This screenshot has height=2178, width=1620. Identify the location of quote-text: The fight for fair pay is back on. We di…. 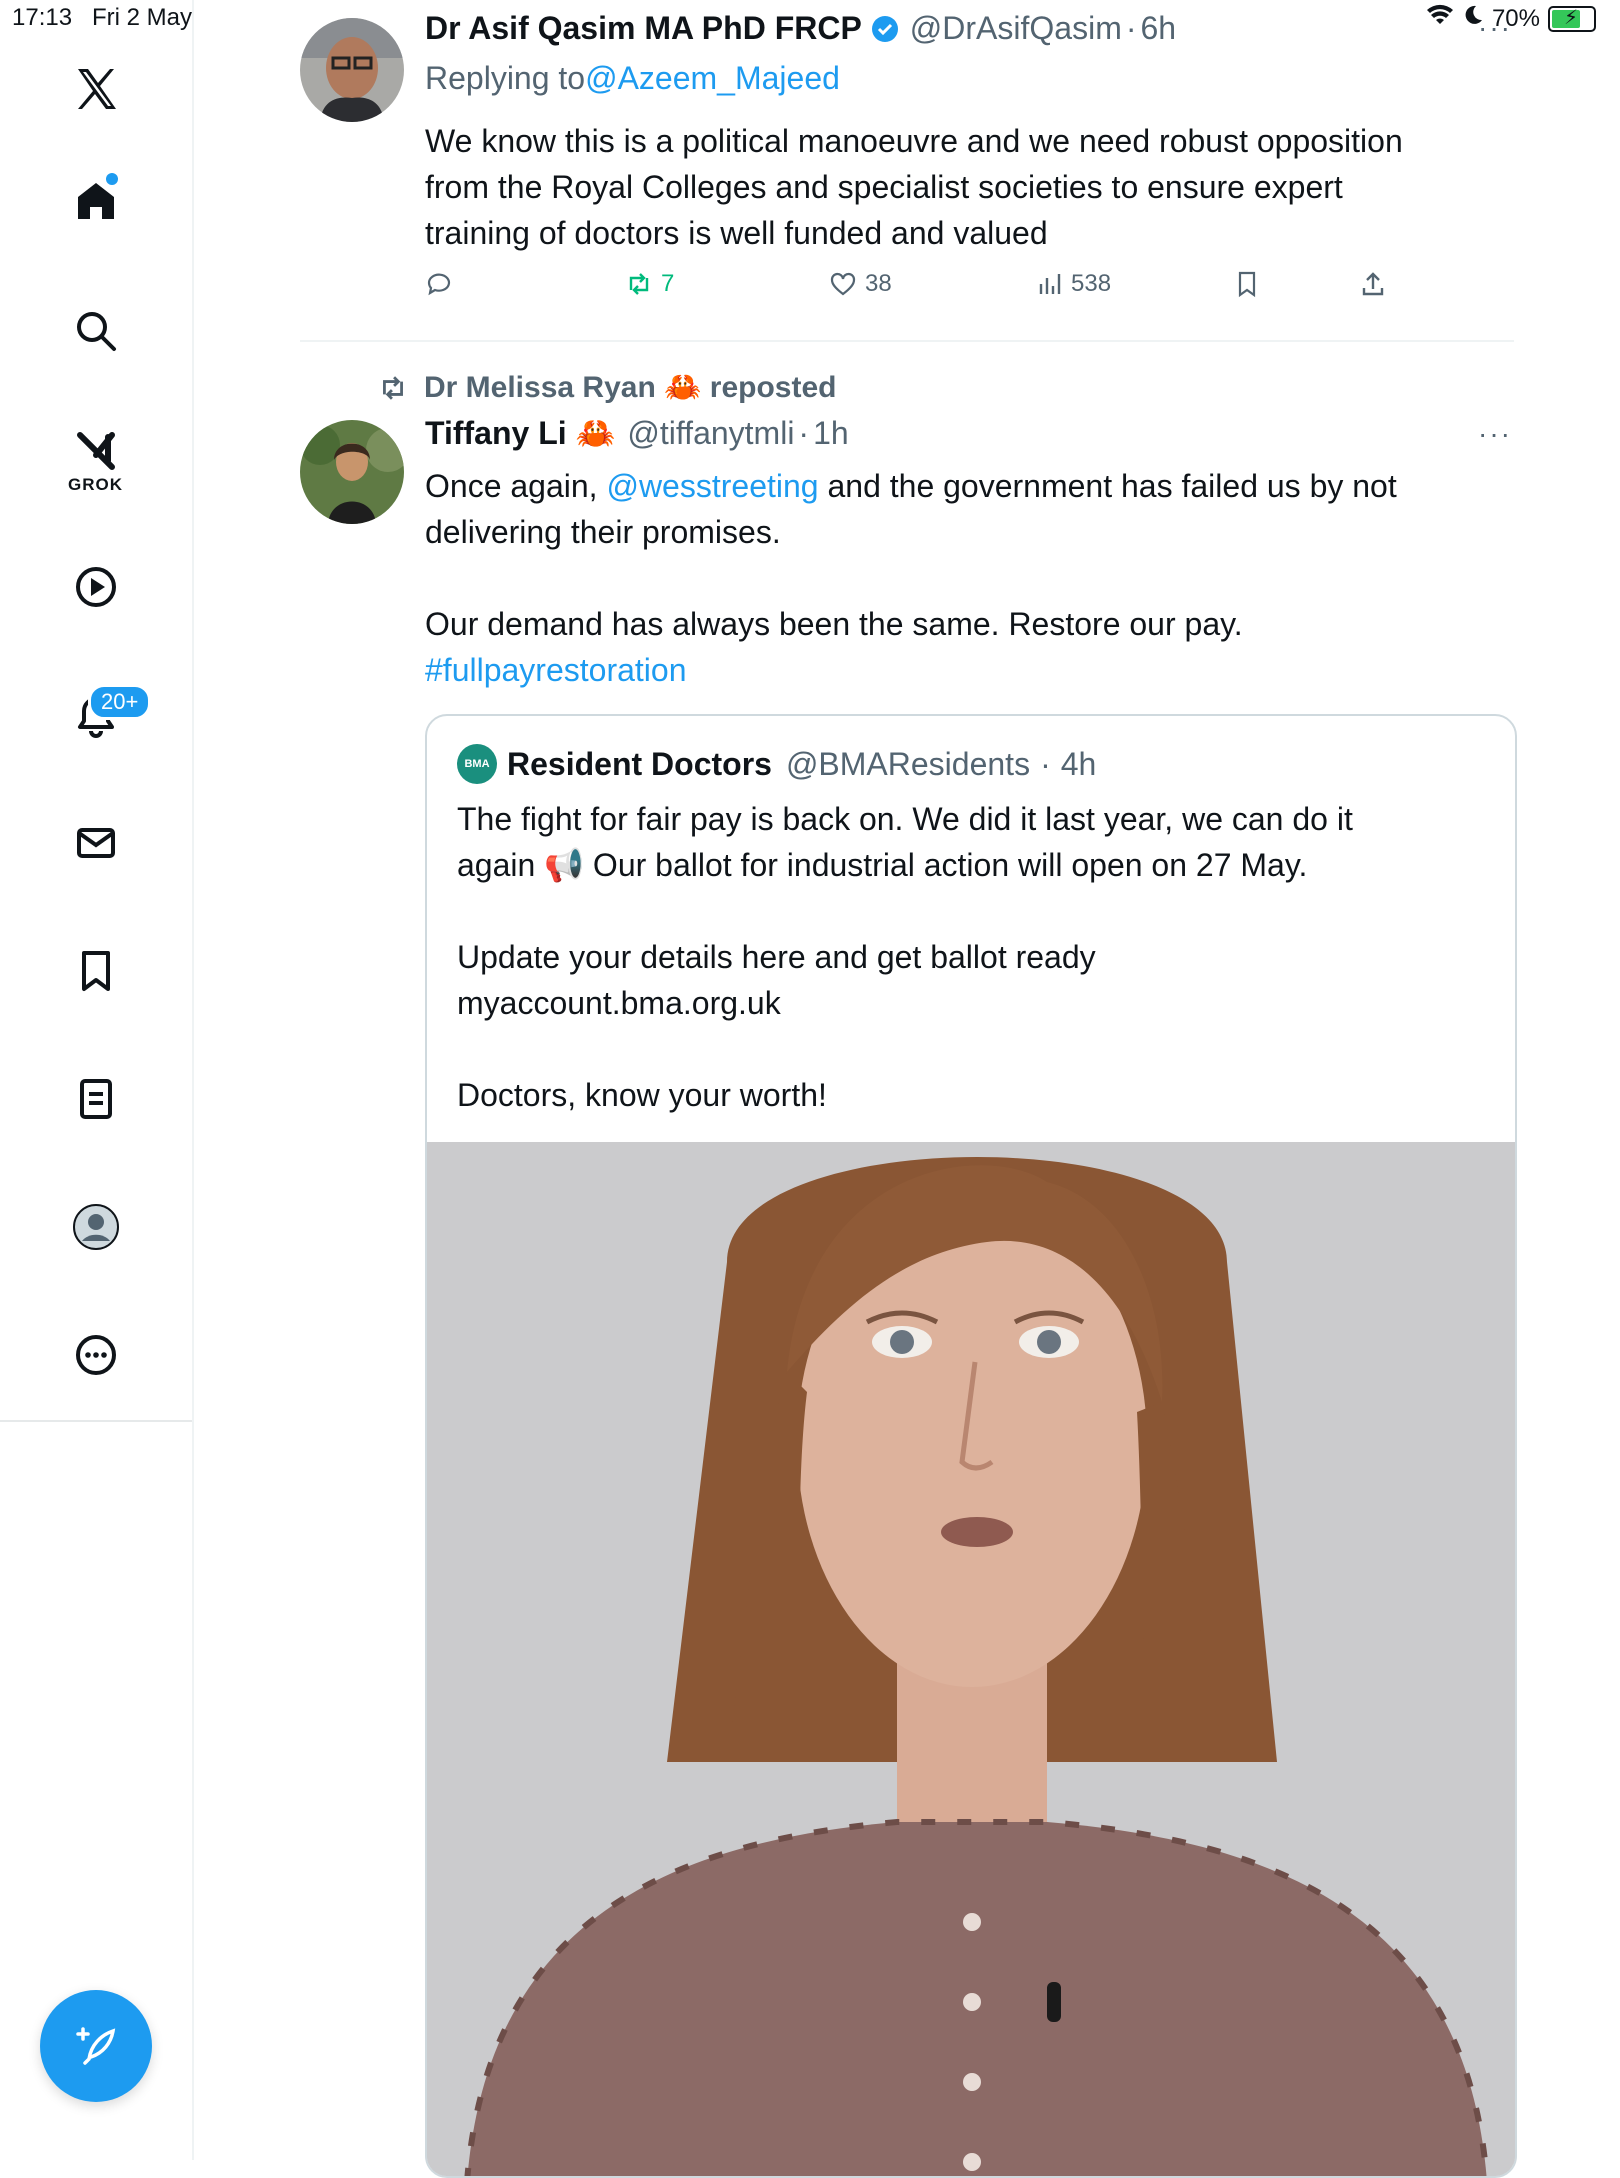
(967, 957).